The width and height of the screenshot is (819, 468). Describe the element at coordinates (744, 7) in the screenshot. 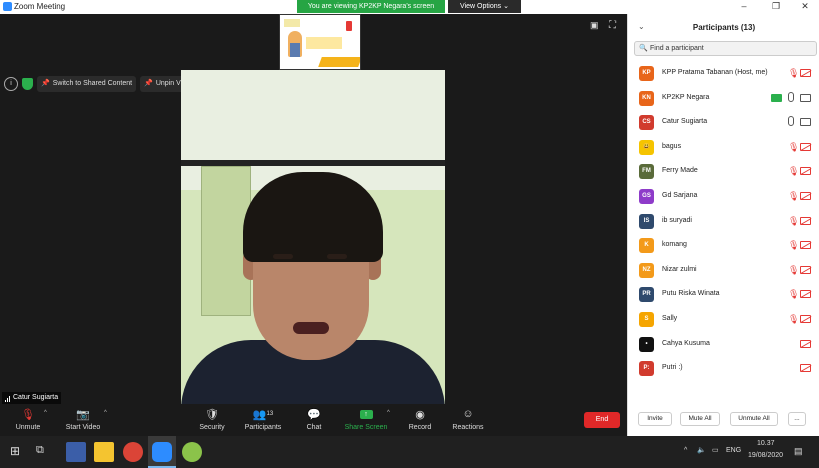

I see `minimize-button: –` at that location.